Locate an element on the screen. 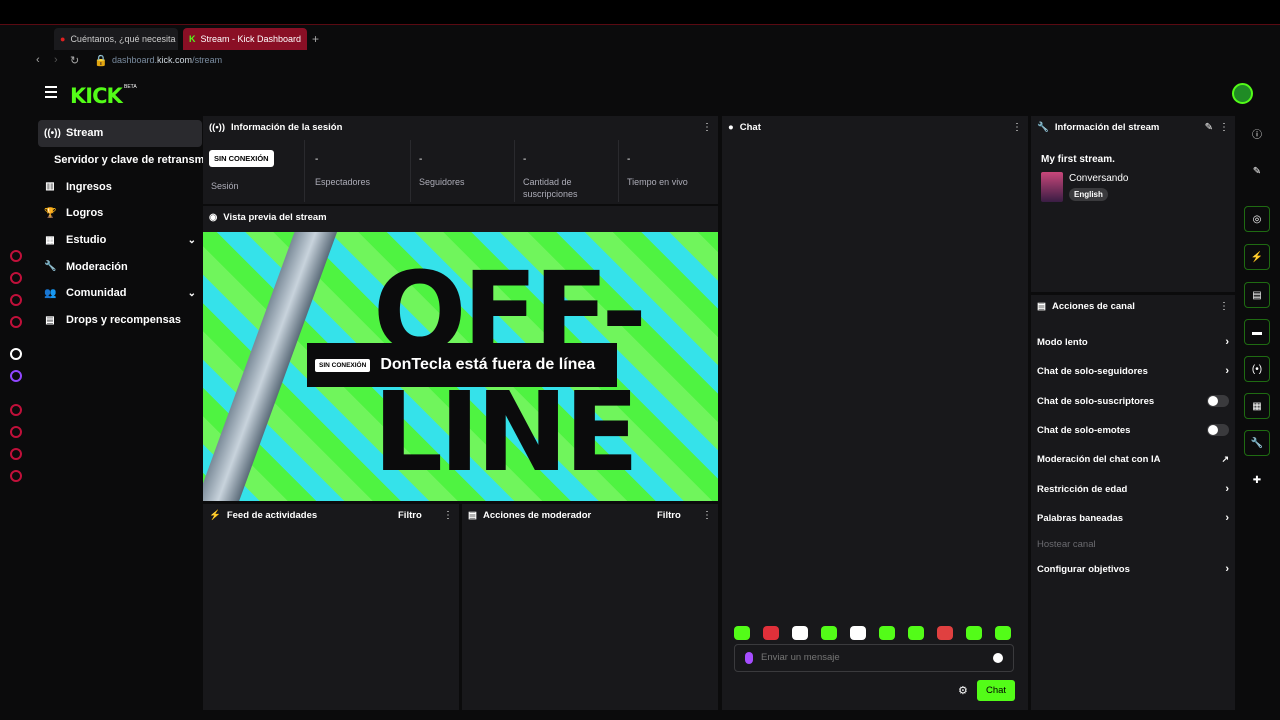 The width and height of the screenshot is (1280, 720). stat-session: SIN CONEXIÓN Sesión is located at coordinates (254, 171).